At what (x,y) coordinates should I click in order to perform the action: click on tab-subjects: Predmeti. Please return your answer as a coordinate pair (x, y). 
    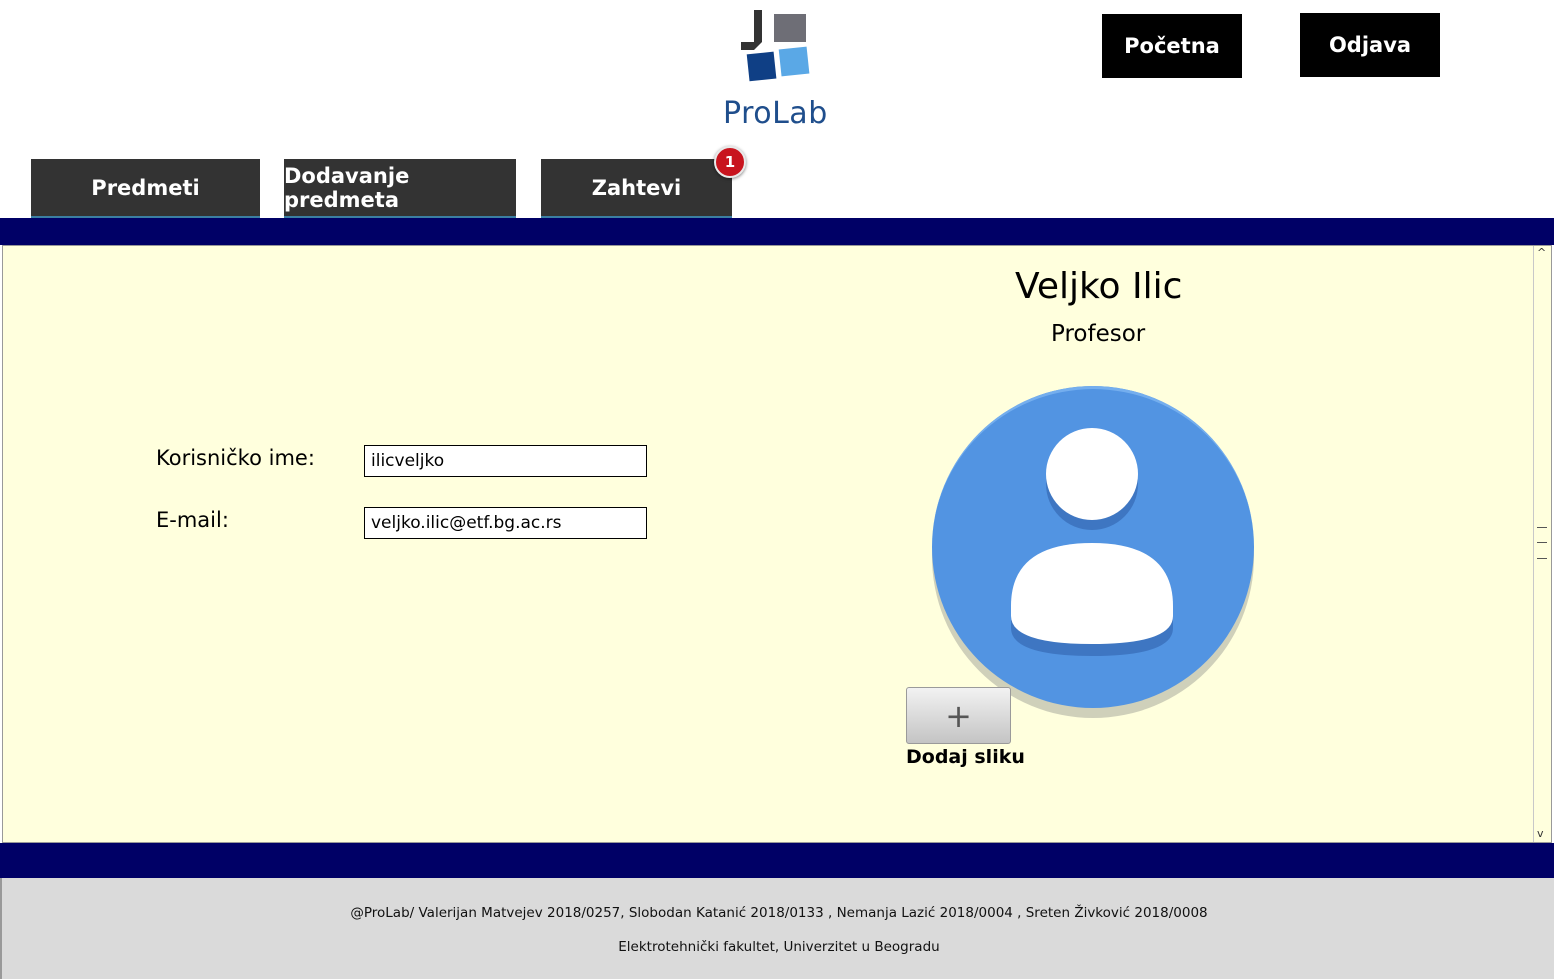
    Looking at the image, I should click on (145, 188).